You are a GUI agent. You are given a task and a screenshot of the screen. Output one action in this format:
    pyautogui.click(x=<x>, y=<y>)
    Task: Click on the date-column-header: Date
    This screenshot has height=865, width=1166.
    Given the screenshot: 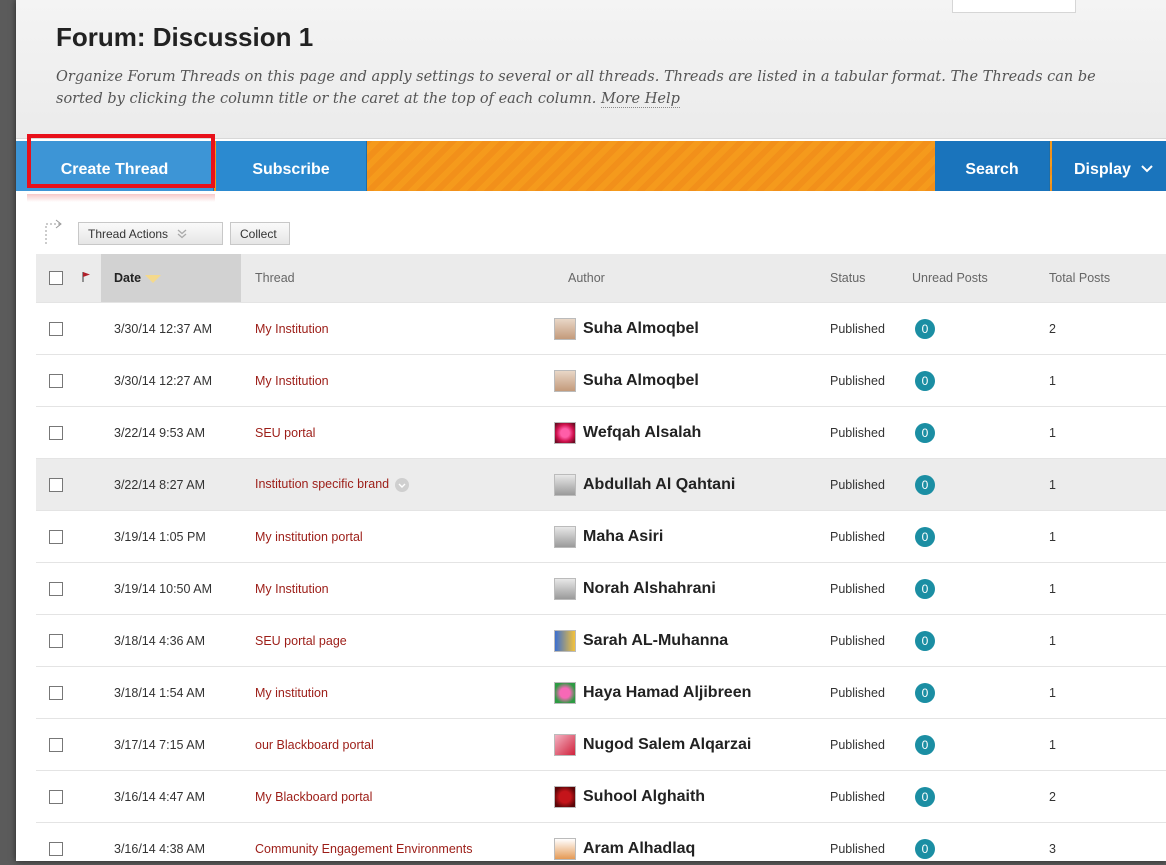 What is the action you would take?
    pyautogui.click(x=171, y=278)
    